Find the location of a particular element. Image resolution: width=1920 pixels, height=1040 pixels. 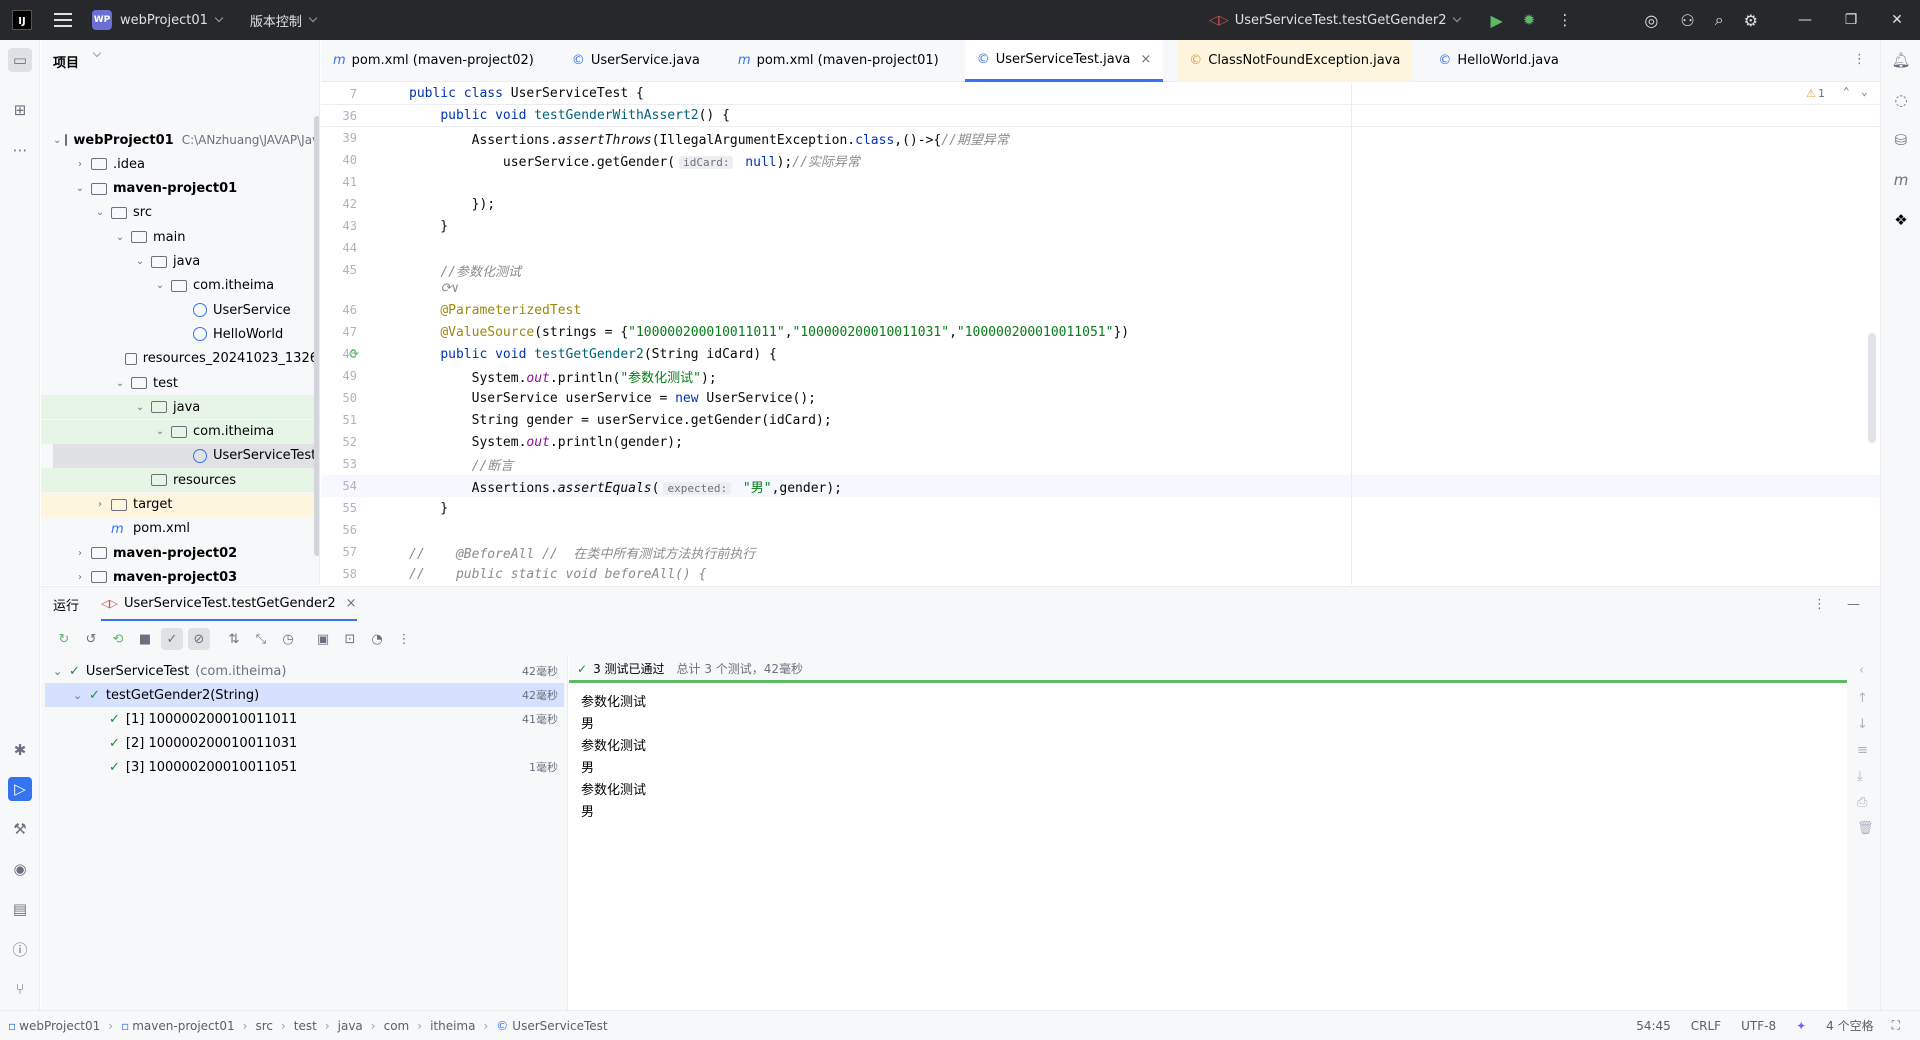

project-tree-item: m pom.xml is located at coordinates (185, 529).